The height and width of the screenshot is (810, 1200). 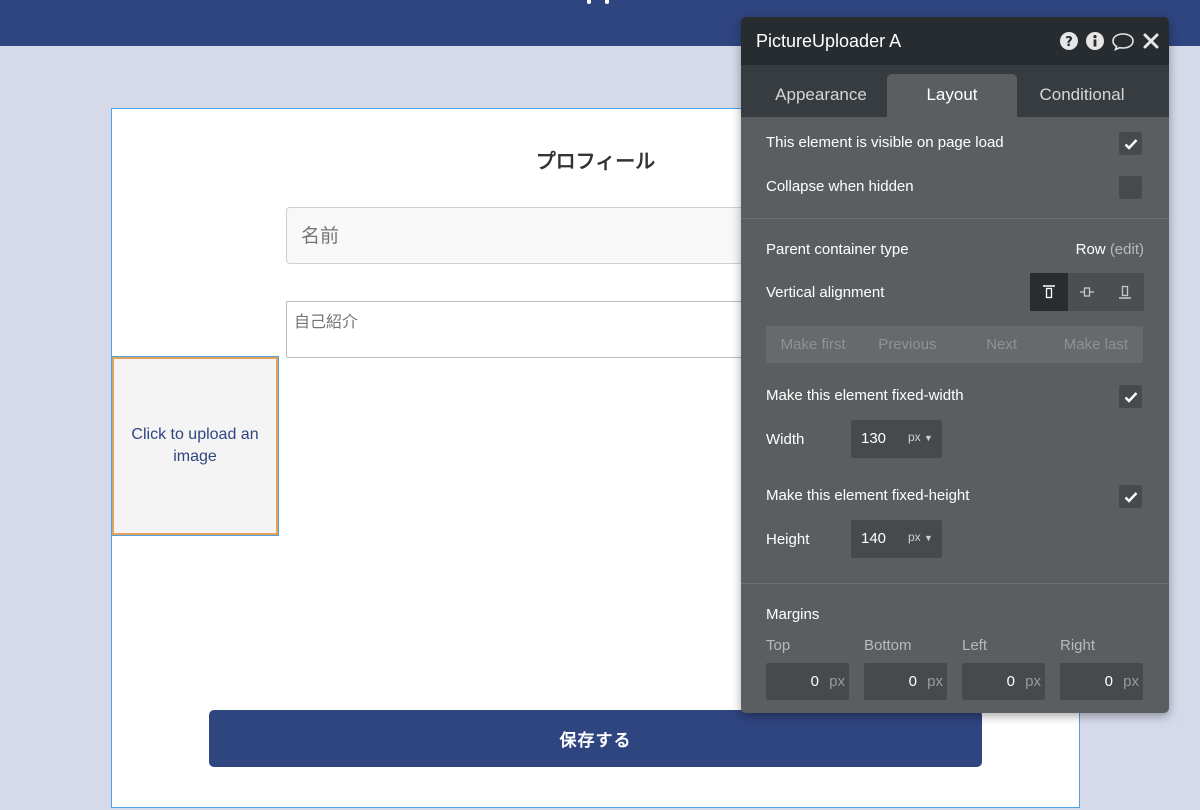 What do you see at coordinates (874, 438) in the screenshot?
I see `width-value: 130` at bounding box center [874, 438].